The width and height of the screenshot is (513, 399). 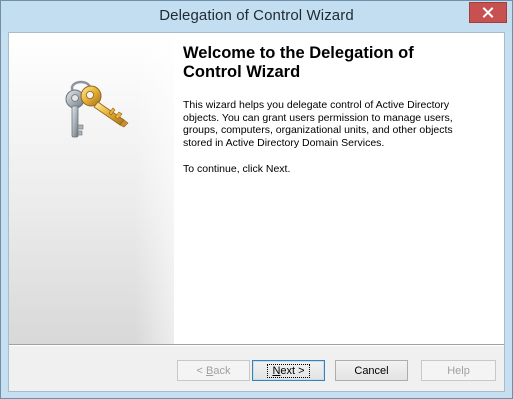 I want to click on back-button-accel: B, so click(x=210, y=370).